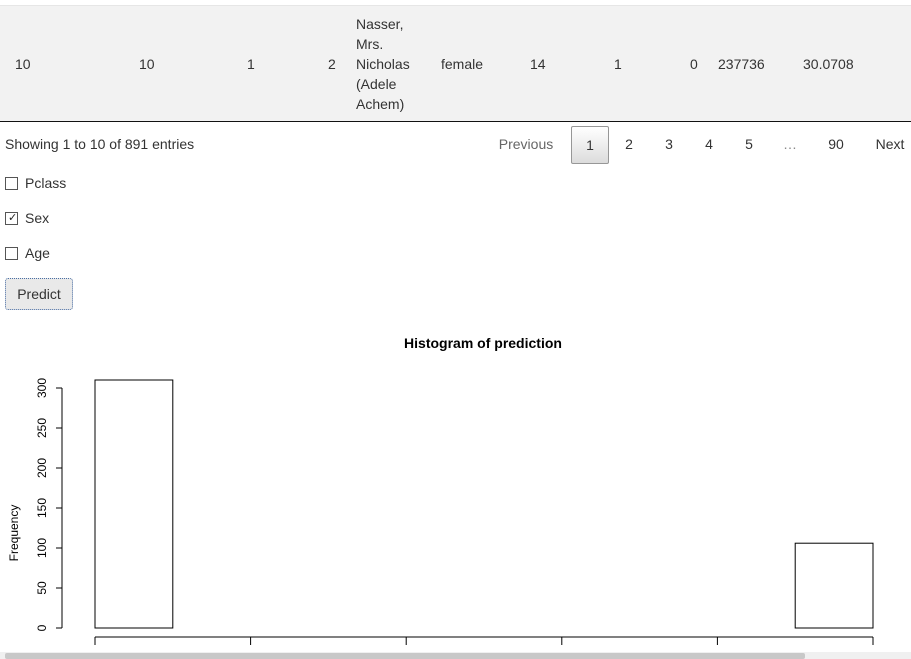  What do you see at coordinates (11, 183) in the screenshot?
I see `checkbox-pclass-box` at bounding box center [11, 183].